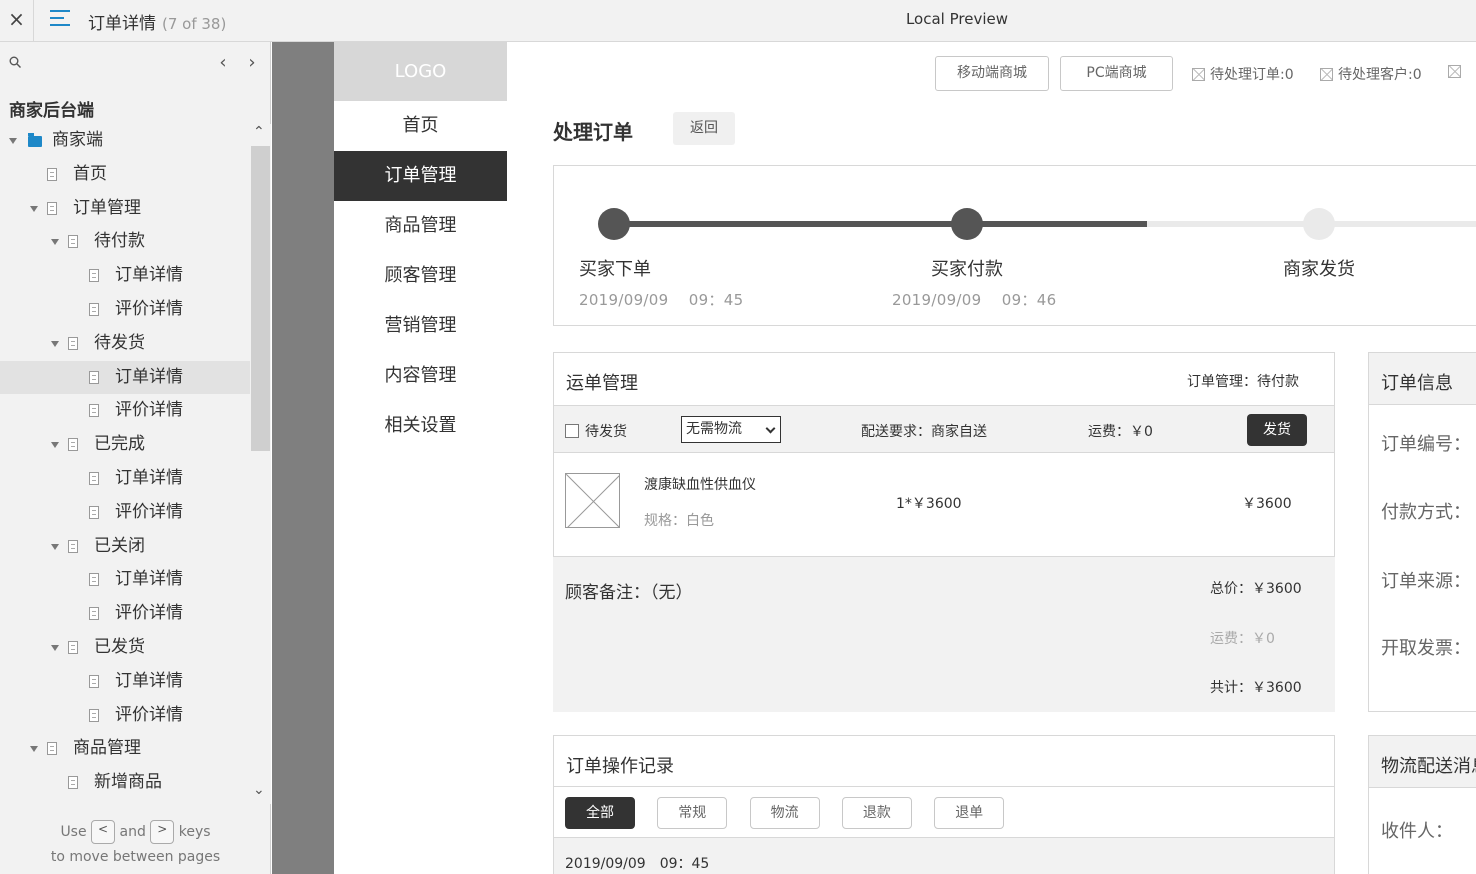 Image resolution: width=1476 pixels, height=874 pixels. What do you see at coordinates (615, 269) in the screenshot?
I see `step-label-1: 买家下单` at bounding box center [615, 269].